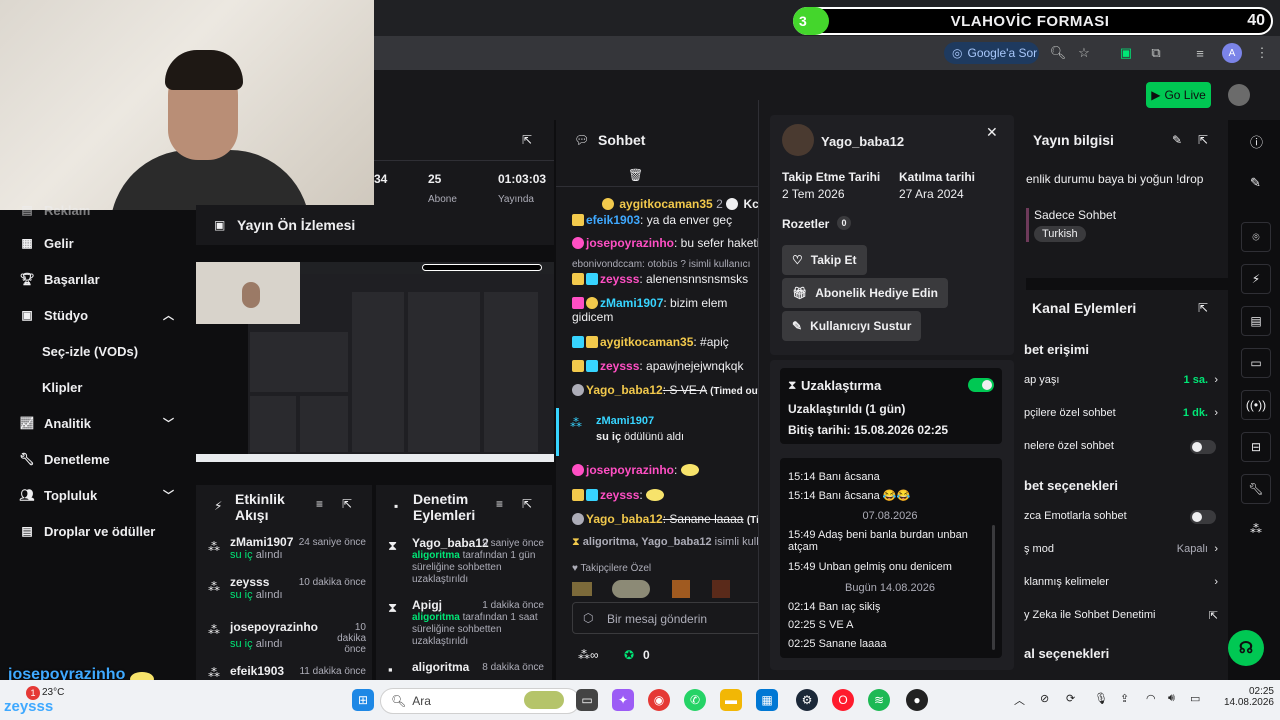  What do you see at coordinates (98, 243) in the screenshot?
I see `nav-item-revenue: ▦ Gelir` at bounding box center [98, 243].